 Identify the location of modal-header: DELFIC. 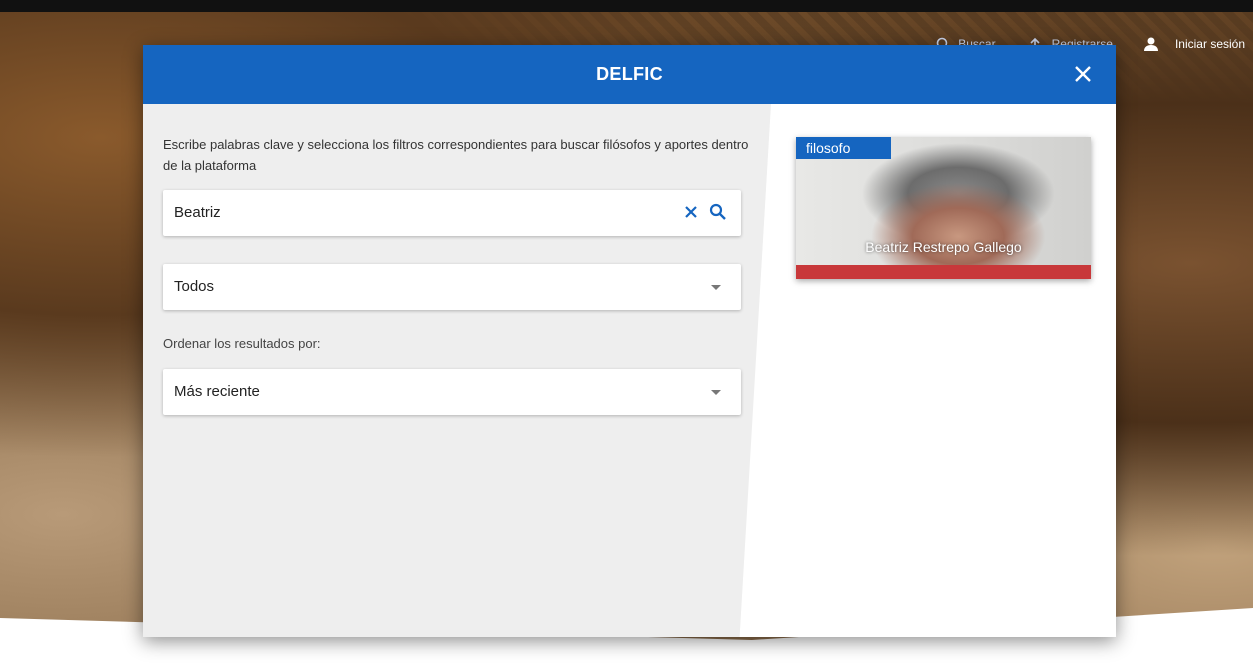
(629, 74).